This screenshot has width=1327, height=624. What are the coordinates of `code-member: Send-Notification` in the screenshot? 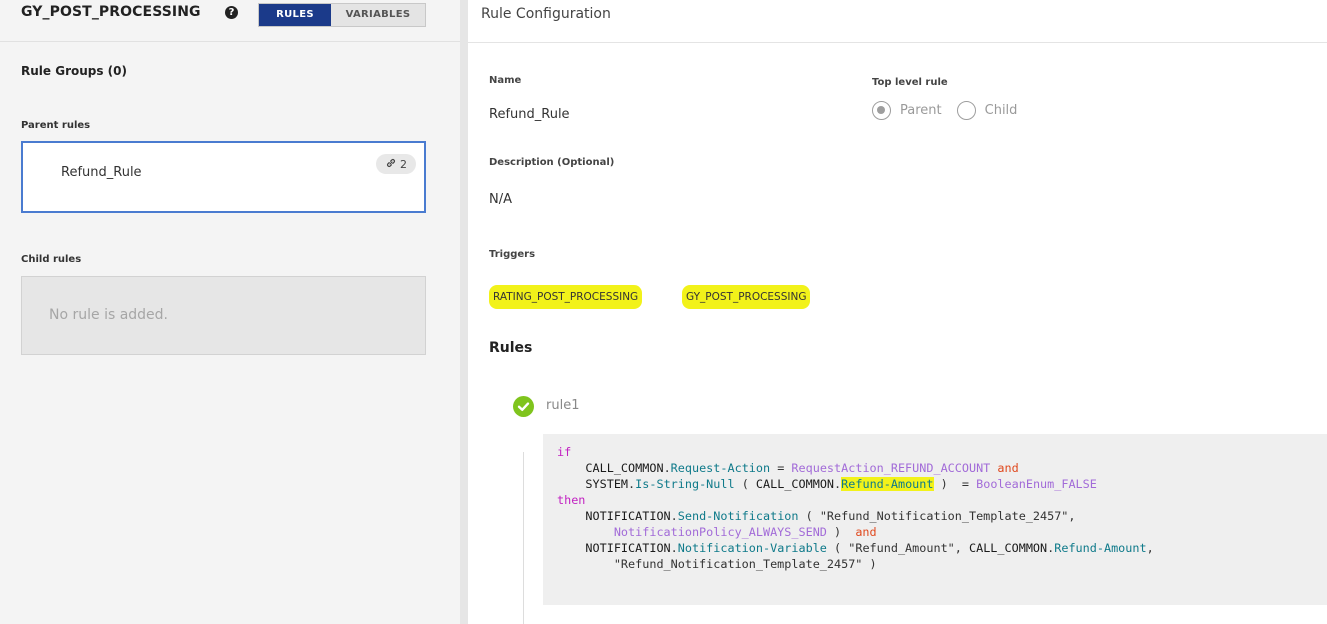 It's located at (738, 516).